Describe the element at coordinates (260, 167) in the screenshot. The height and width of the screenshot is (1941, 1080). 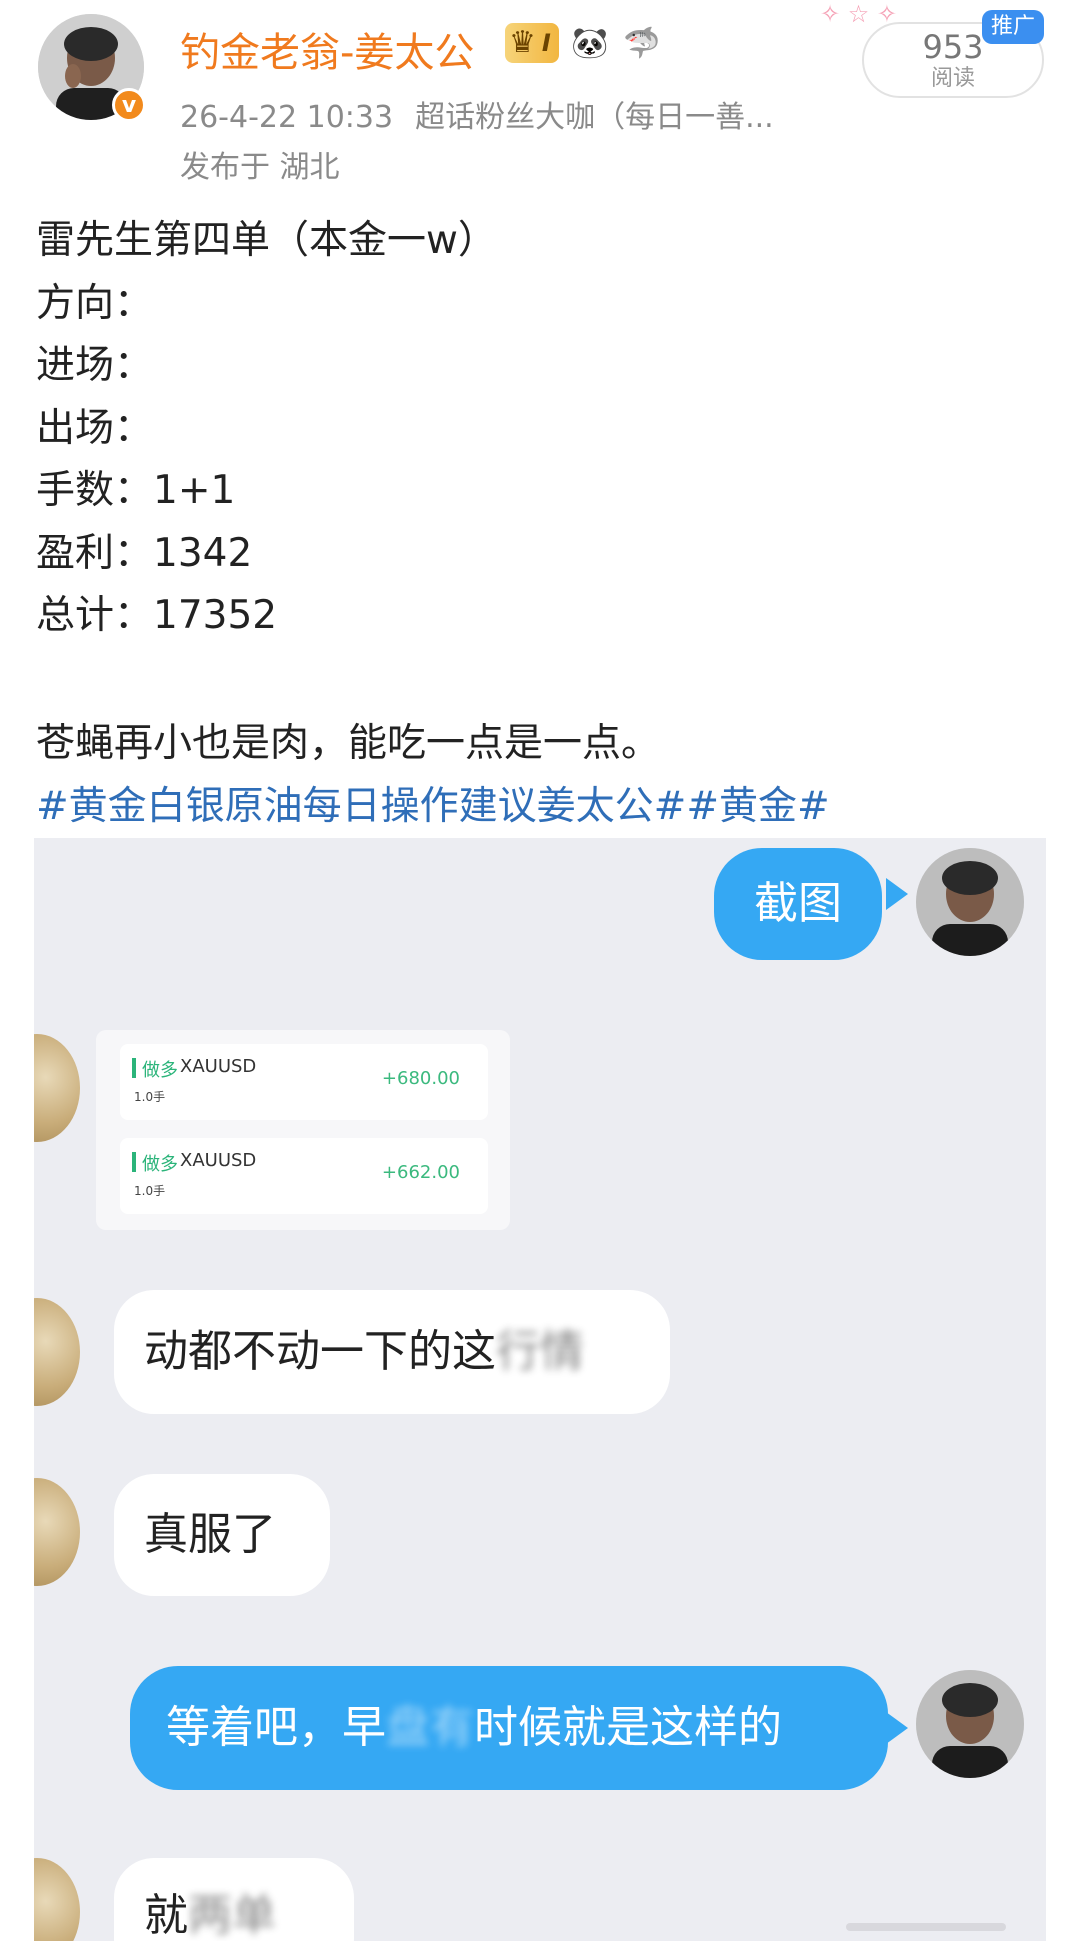
I see `post-location: 发布于 湖北` at that location.